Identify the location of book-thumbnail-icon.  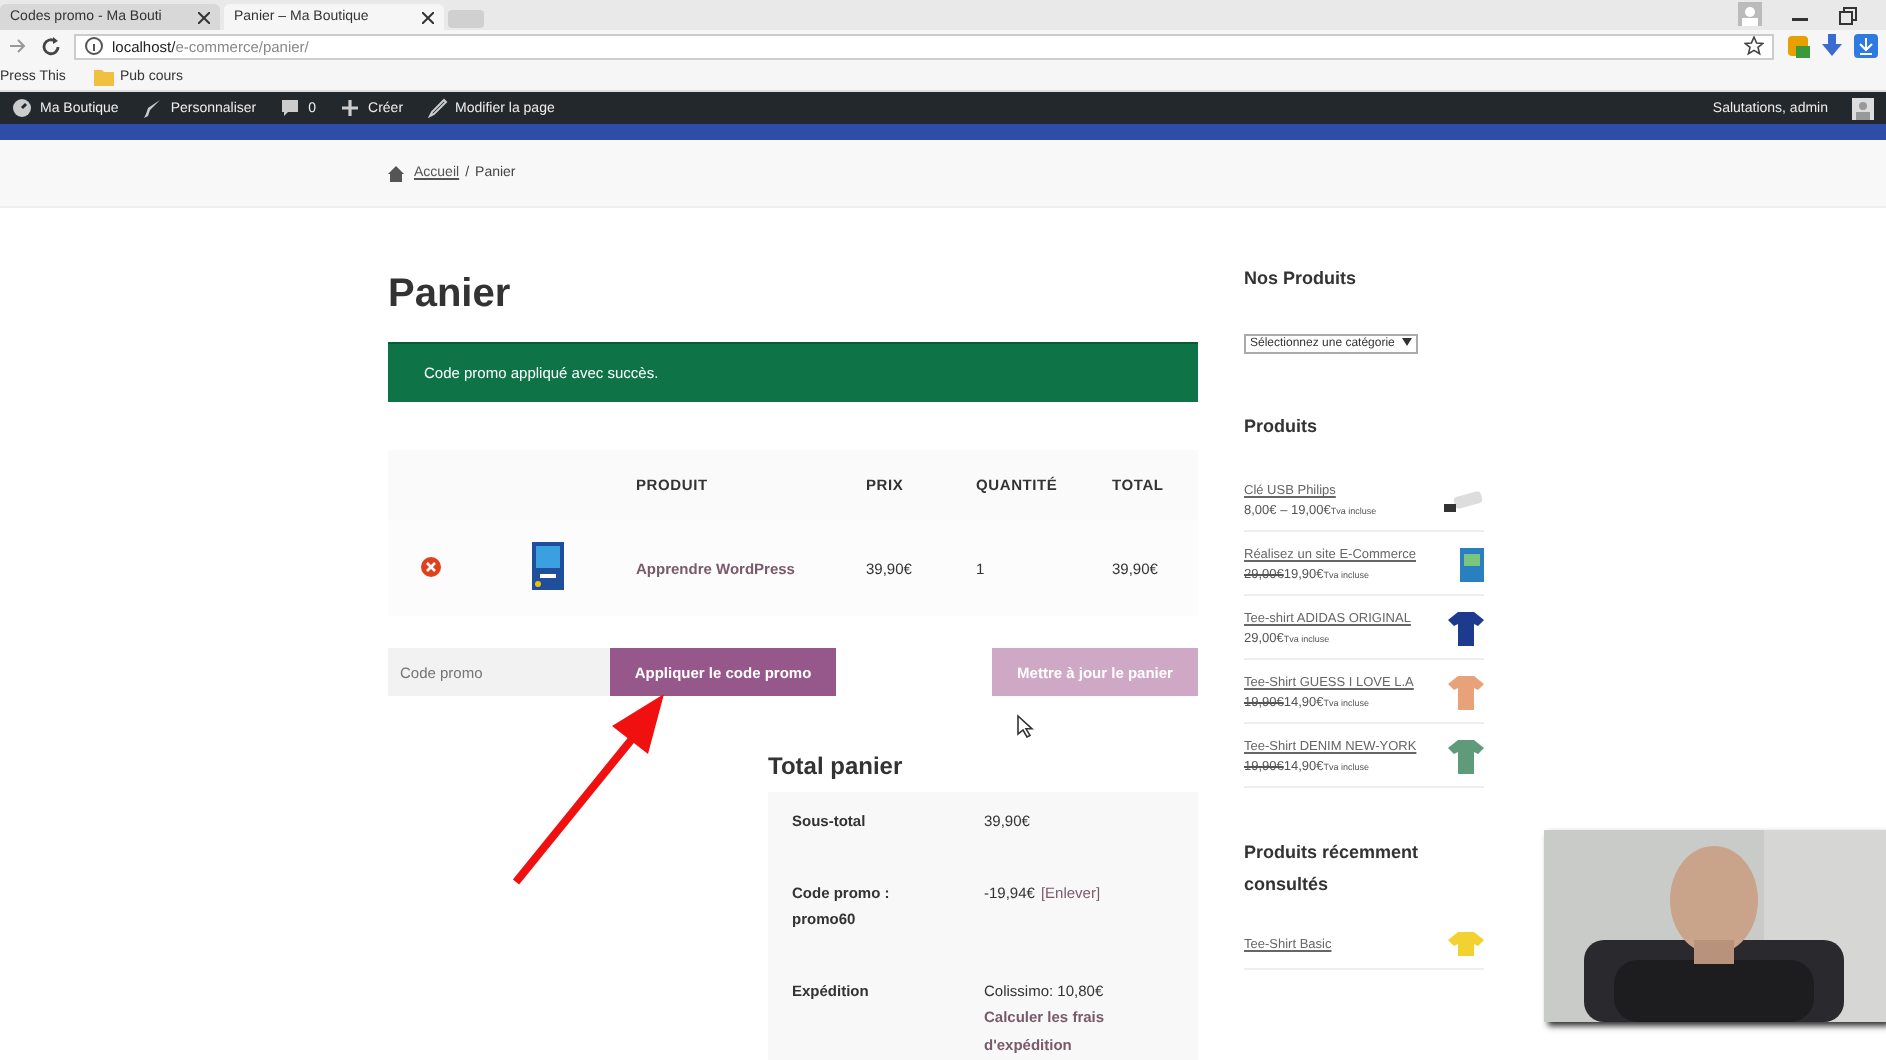
(548, 566).